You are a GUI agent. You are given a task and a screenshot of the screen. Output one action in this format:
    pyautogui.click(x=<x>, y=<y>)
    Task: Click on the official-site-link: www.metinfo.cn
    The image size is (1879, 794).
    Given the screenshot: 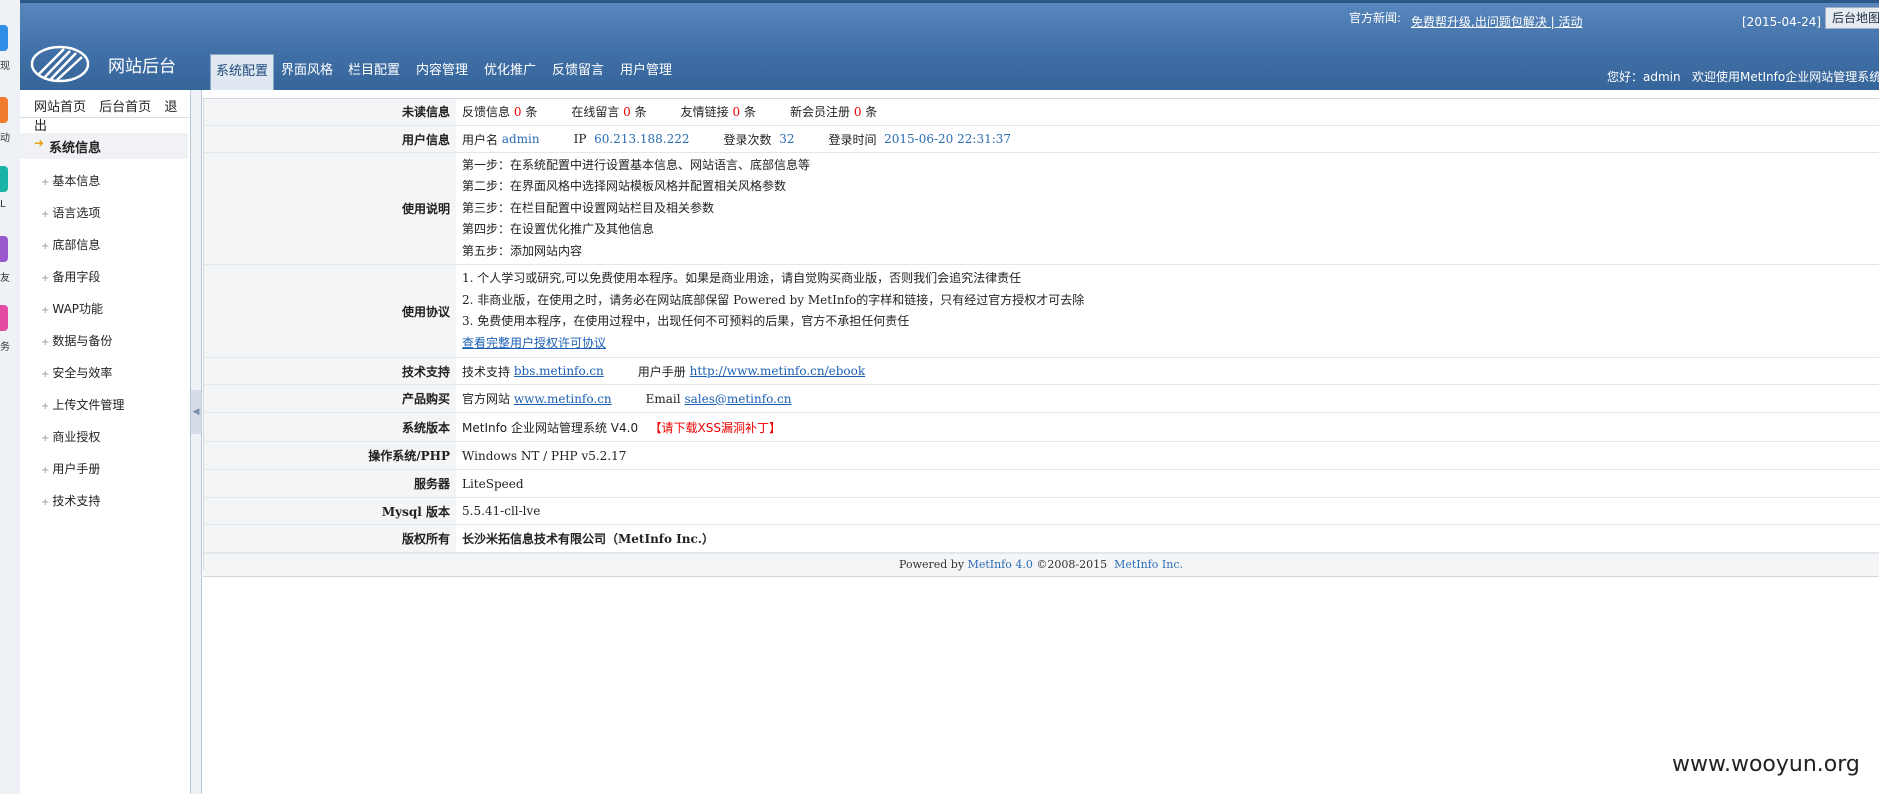 What is the action you would take?
    pyautogui.click(x=563, y=399)
    